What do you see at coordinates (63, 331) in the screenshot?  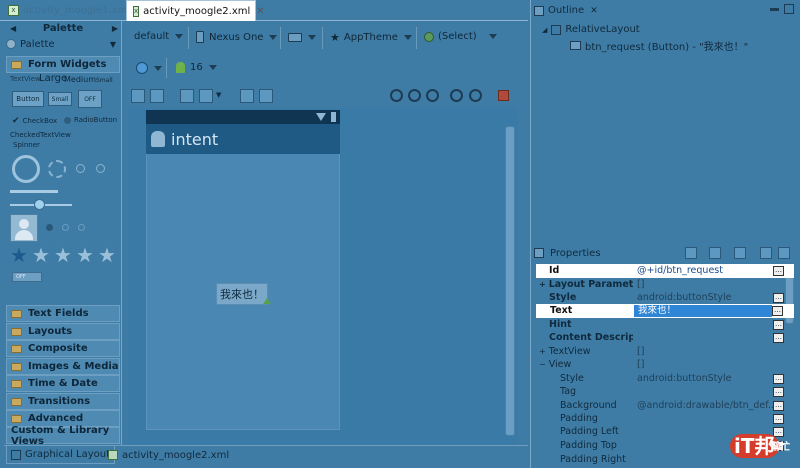 I see `palette-category-layouts: Layouts` at bounding box center [63, 331].